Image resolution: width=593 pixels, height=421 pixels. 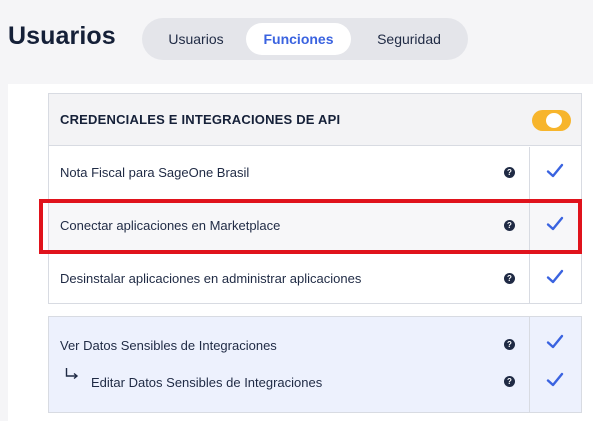 I want to click on panel-header: CREDENCIALES E INTEGRACIONES DE API, so click(x=315, y=120).